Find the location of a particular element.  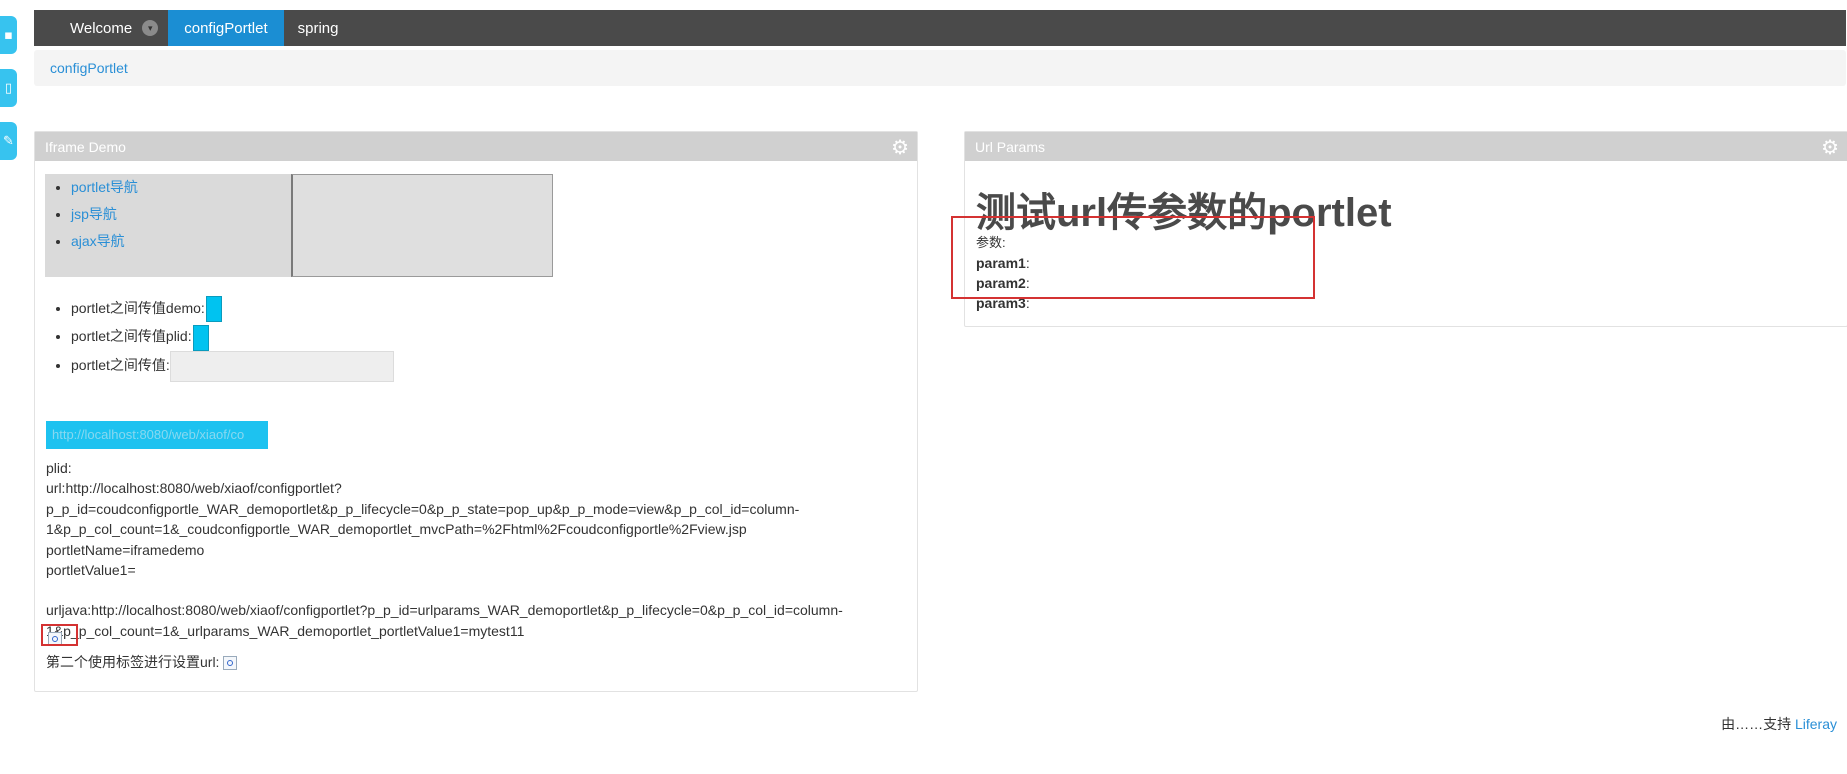

url-field: http://localhost:8080/web/xiaof/co is located at coordinates (157, 435).